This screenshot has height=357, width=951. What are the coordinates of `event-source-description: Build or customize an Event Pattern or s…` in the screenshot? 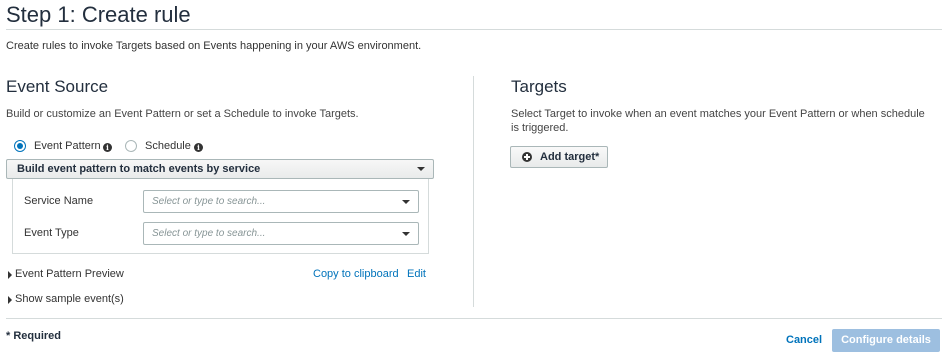 It's located at (182, 114).